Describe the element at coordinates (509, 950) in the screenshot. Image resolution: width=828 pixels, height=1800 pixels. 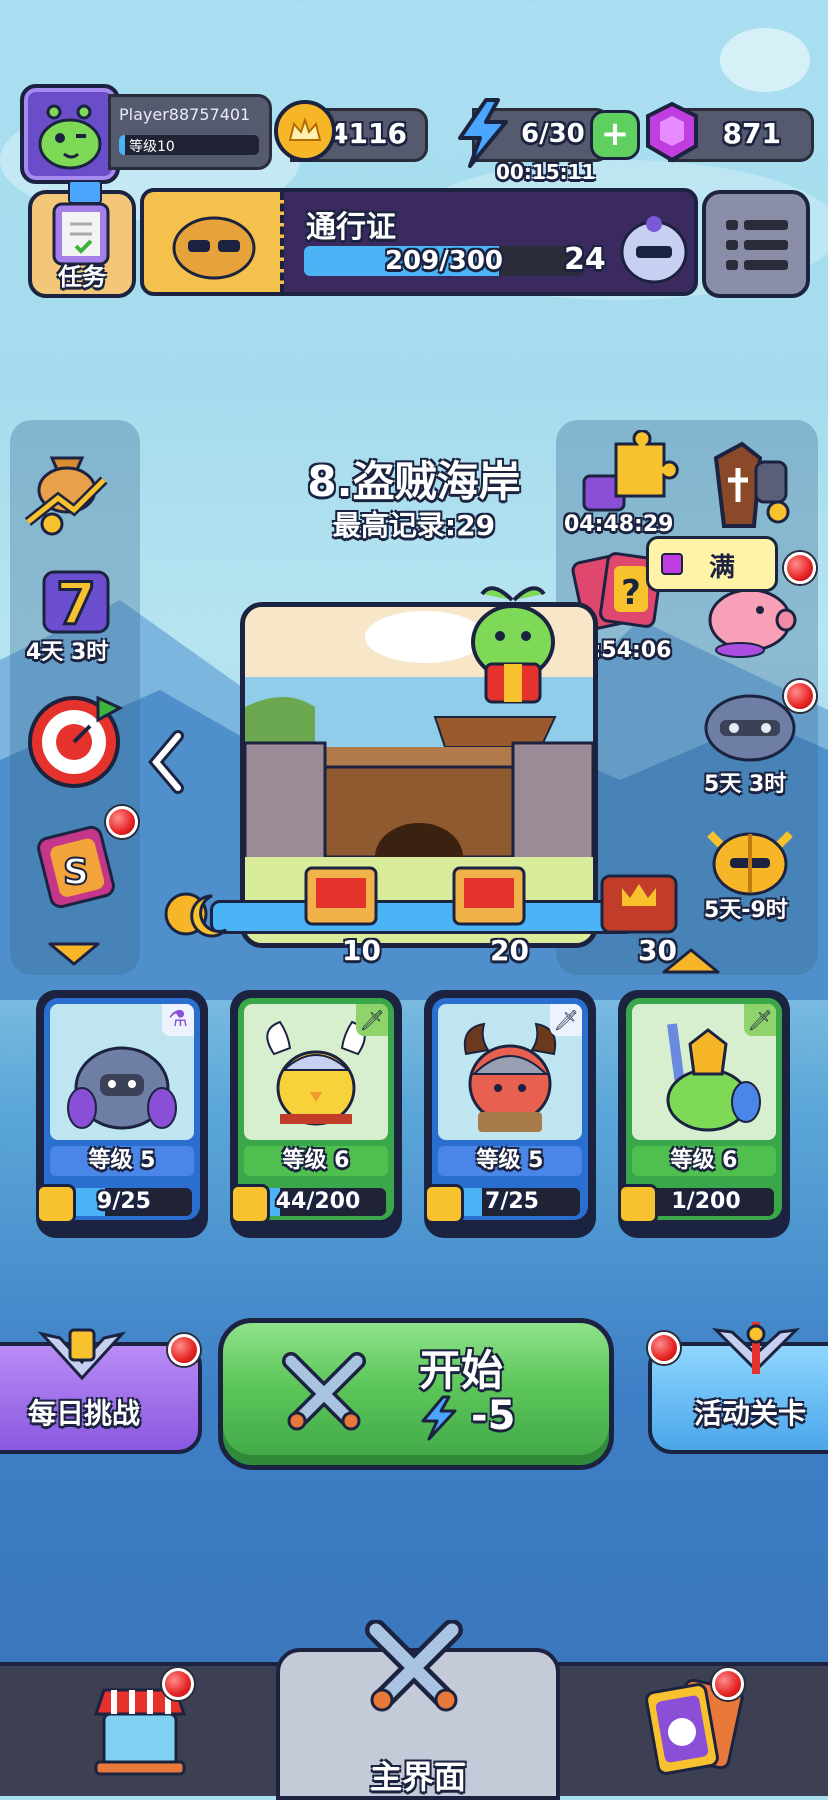
I see `reward-cost-20: 20` at that location.